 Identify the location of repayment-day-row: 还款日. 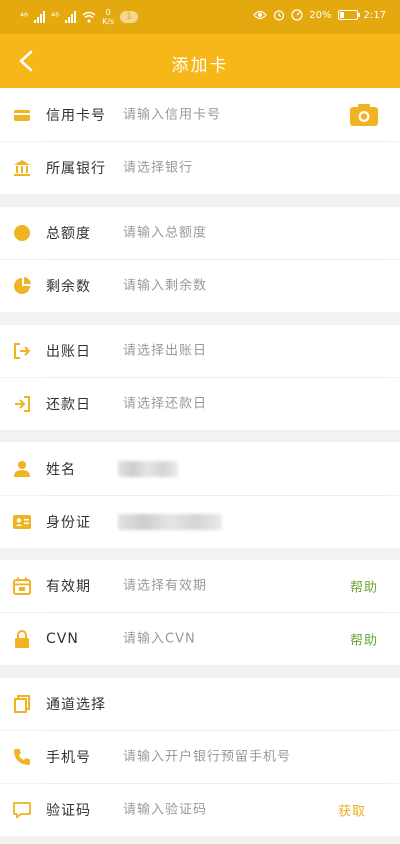
(200, 404).